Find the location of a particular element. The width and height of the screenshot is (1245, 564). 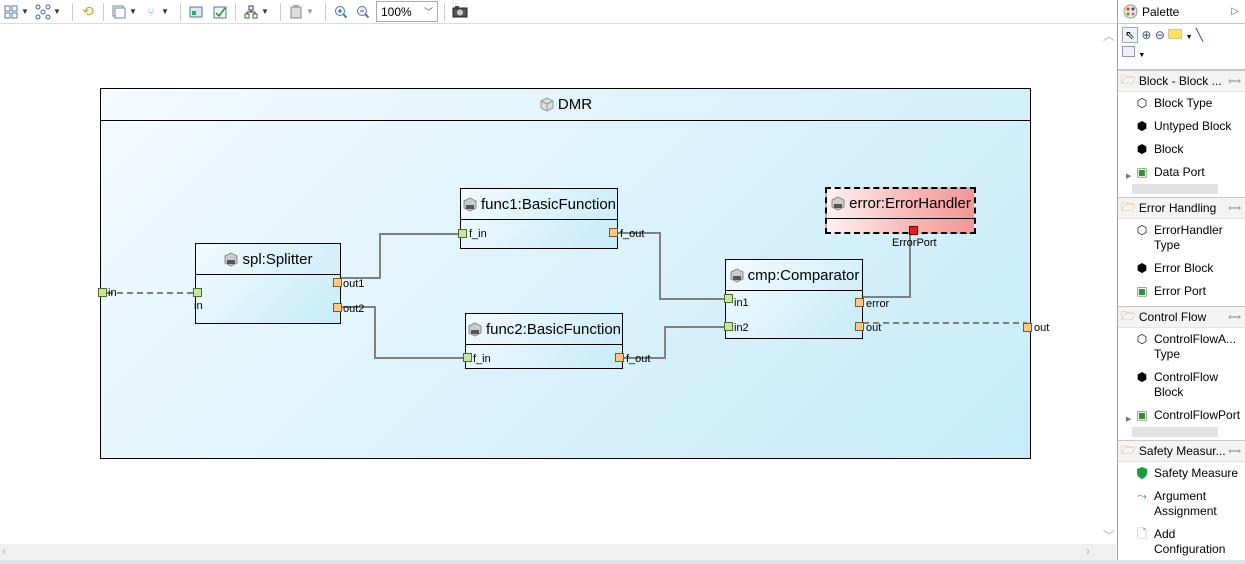

block-splitter: spl:Splitter is located at coordinates (268, 283).